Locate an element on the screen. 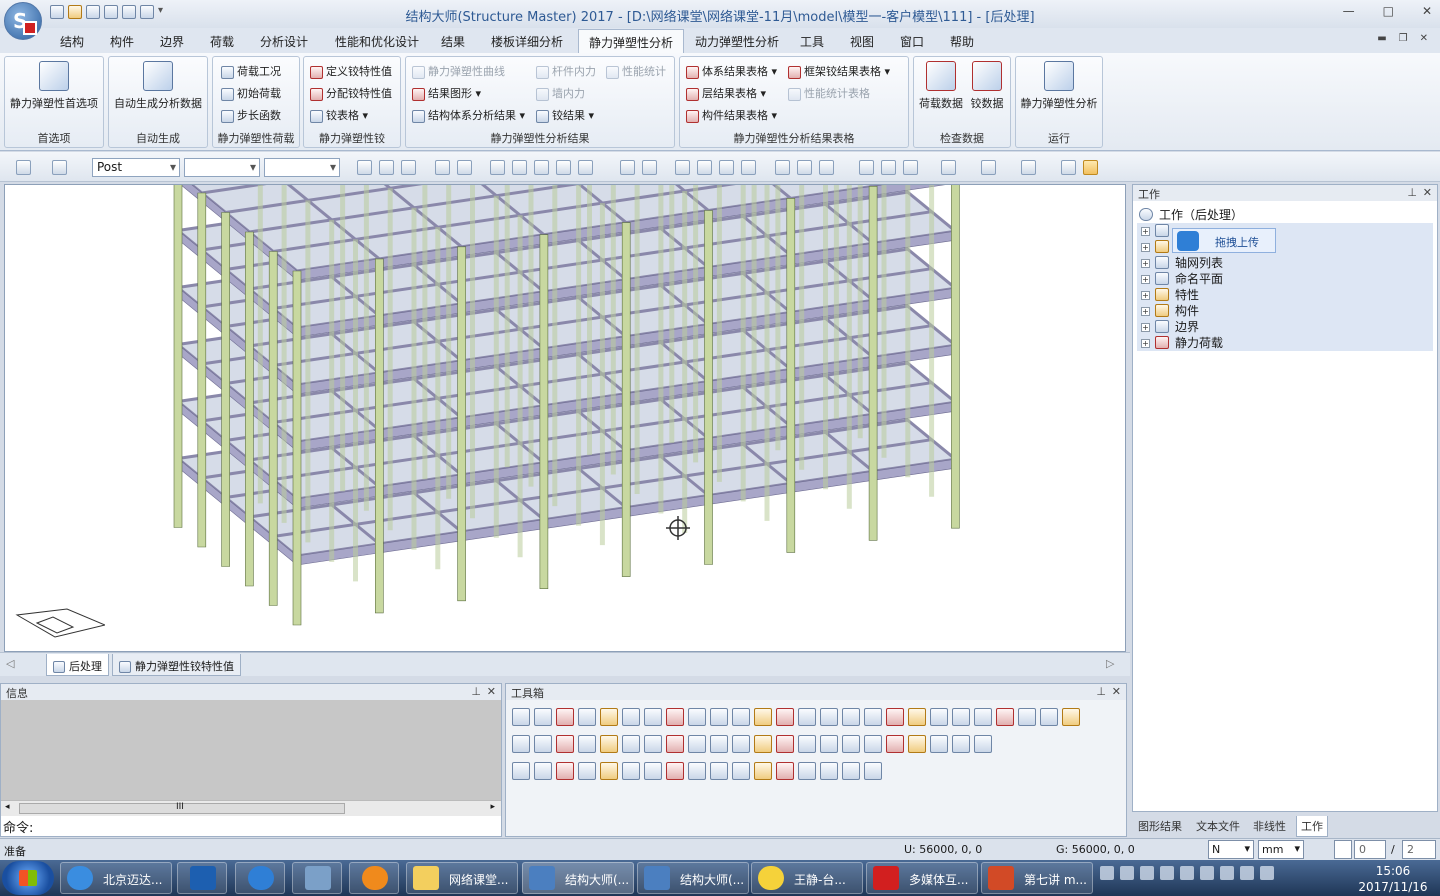 This screenshot has height=896, width=1440. system-table-button: 体系结果表格 ▾ is located at coordinates (731, 71).